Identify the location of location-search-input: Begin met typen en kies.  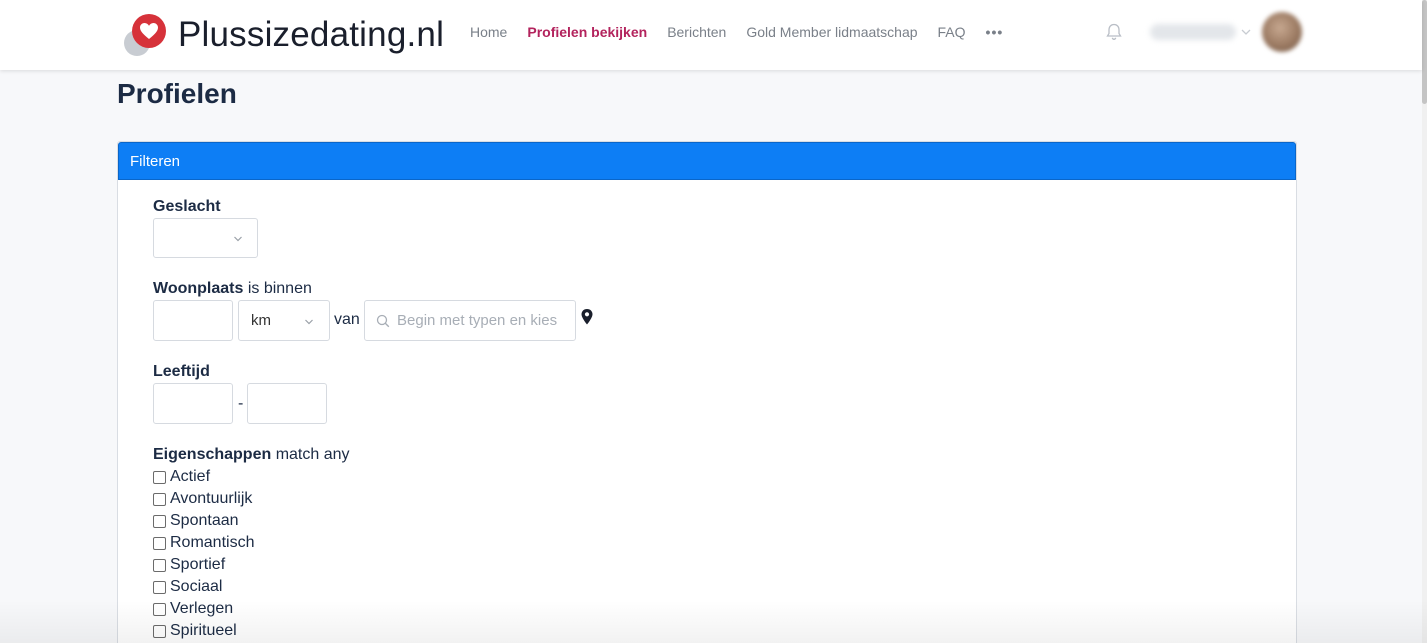
(470, 320).